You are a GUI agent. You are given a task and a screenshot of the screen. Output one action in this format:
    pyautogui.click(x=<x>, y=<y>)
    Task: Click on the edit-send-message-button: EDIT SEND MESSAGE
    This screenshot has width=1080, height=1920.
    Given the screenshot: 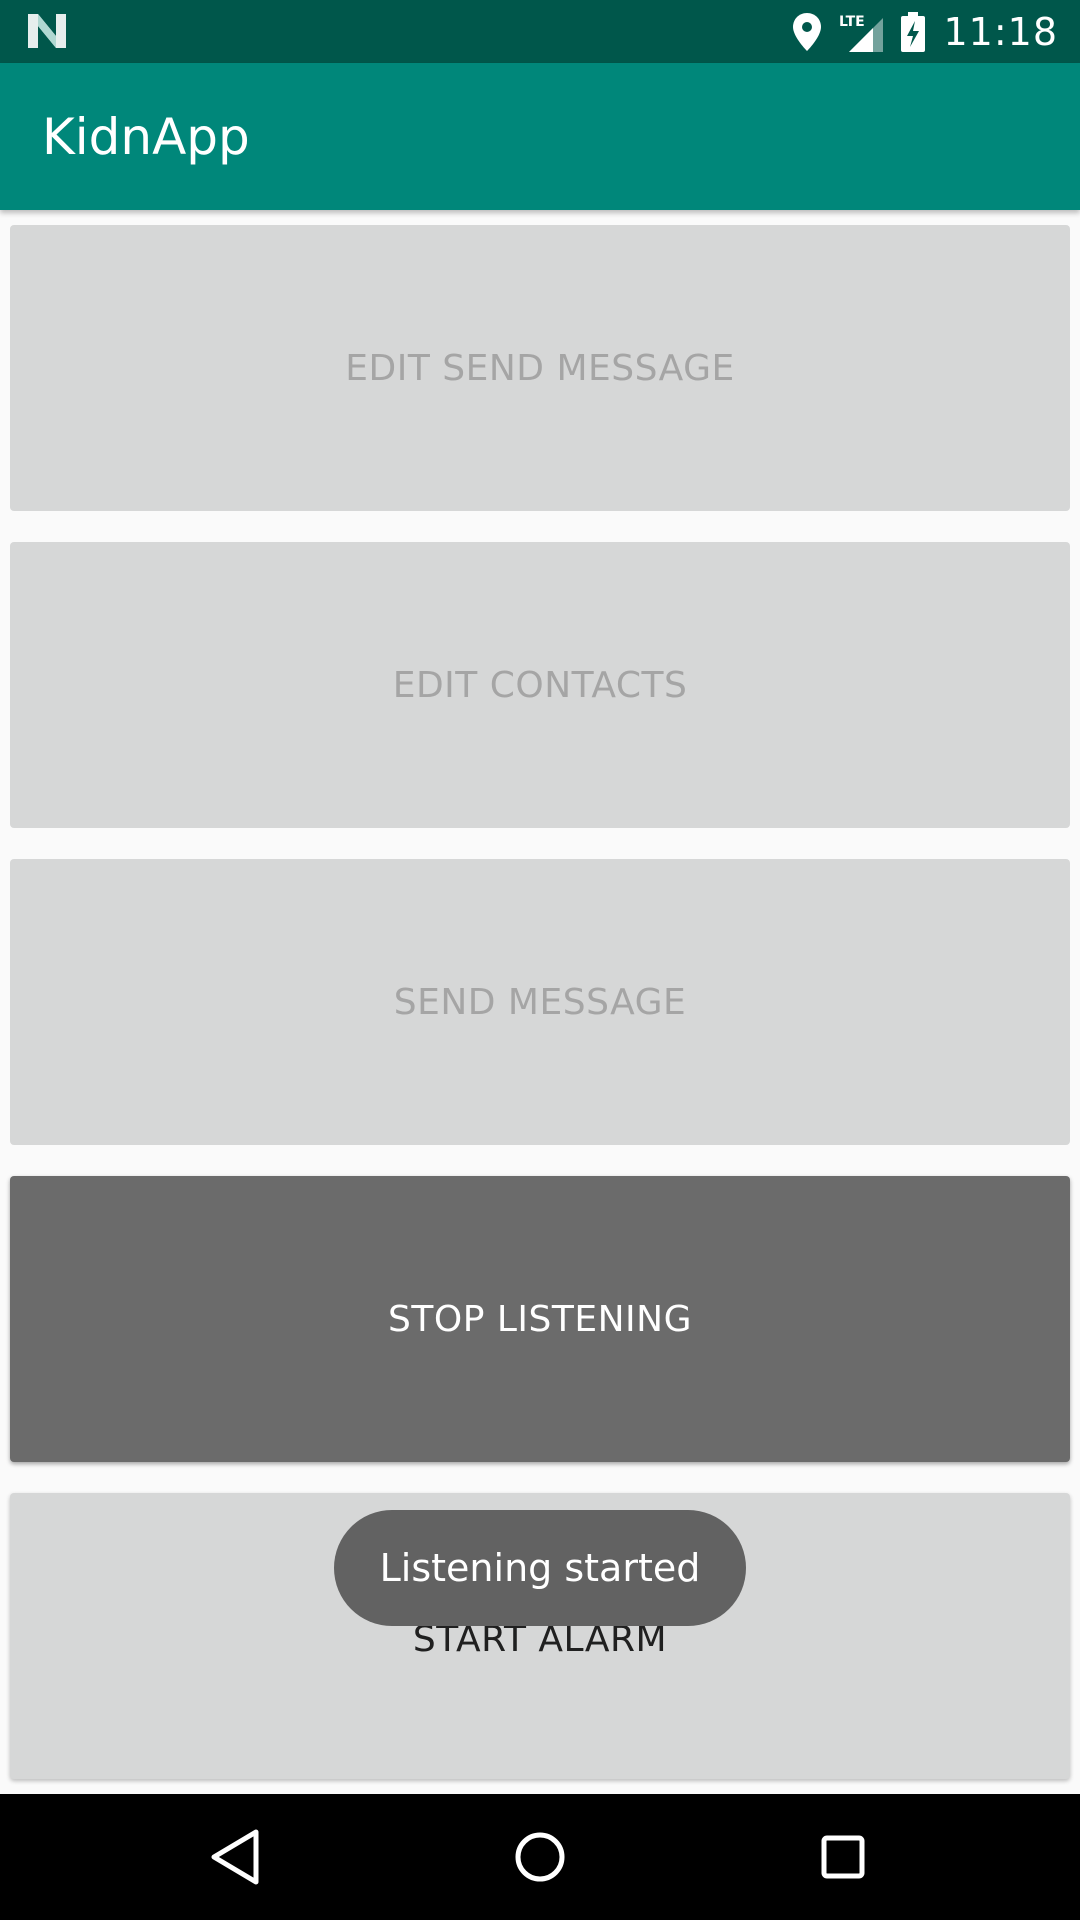 What is the action you would take?
    pyautogui.click(x=540, y=368)
    